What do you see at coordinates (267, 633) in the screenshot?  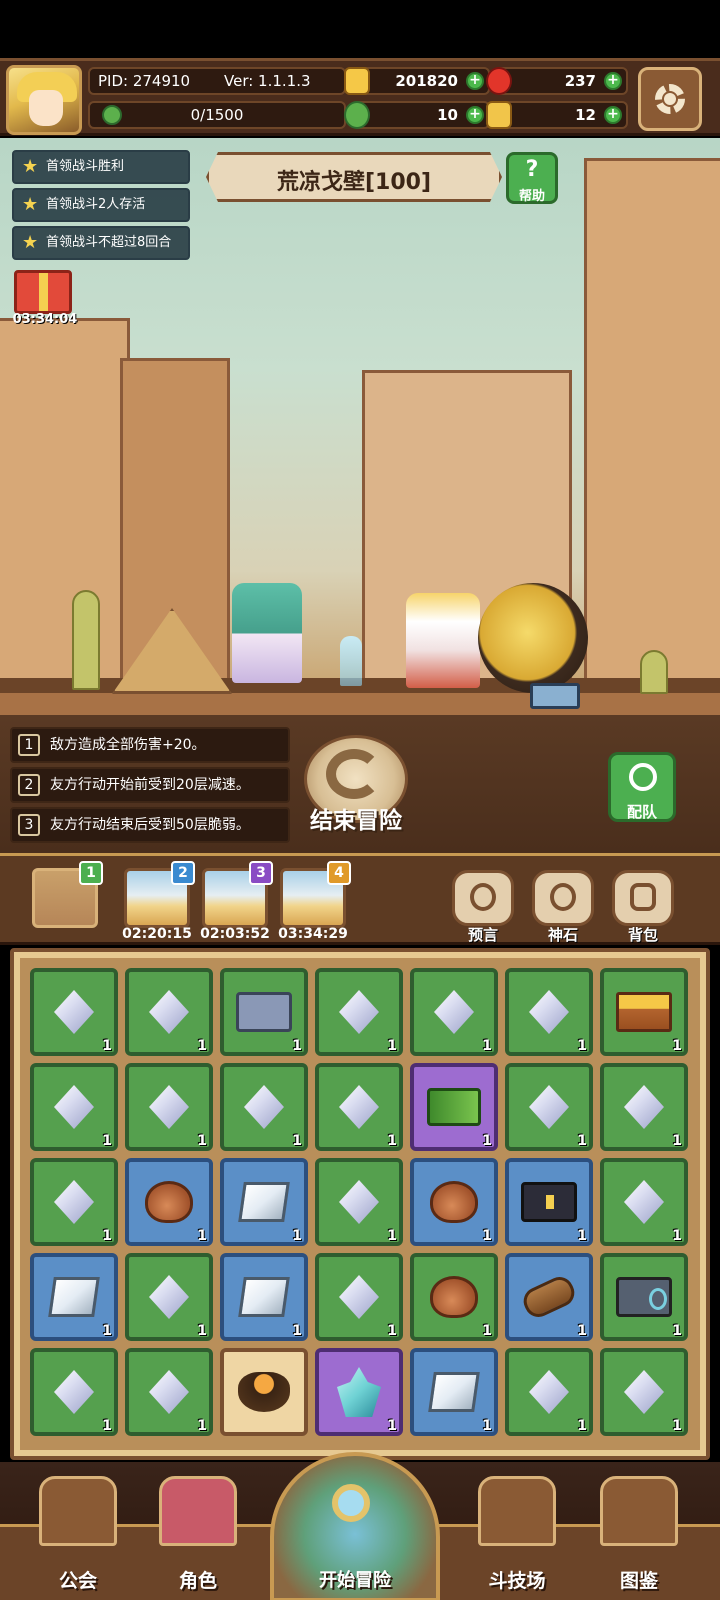 I see `hero-bunny-girl` at bounding box center [267, 633].